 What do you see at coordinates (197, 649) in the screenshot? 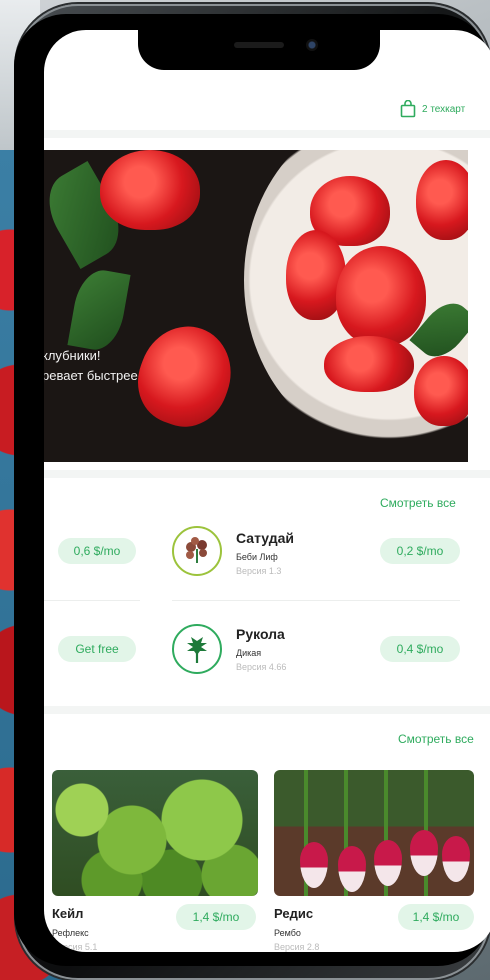
I see `arugula-icon` at bounding box center [197, 649].